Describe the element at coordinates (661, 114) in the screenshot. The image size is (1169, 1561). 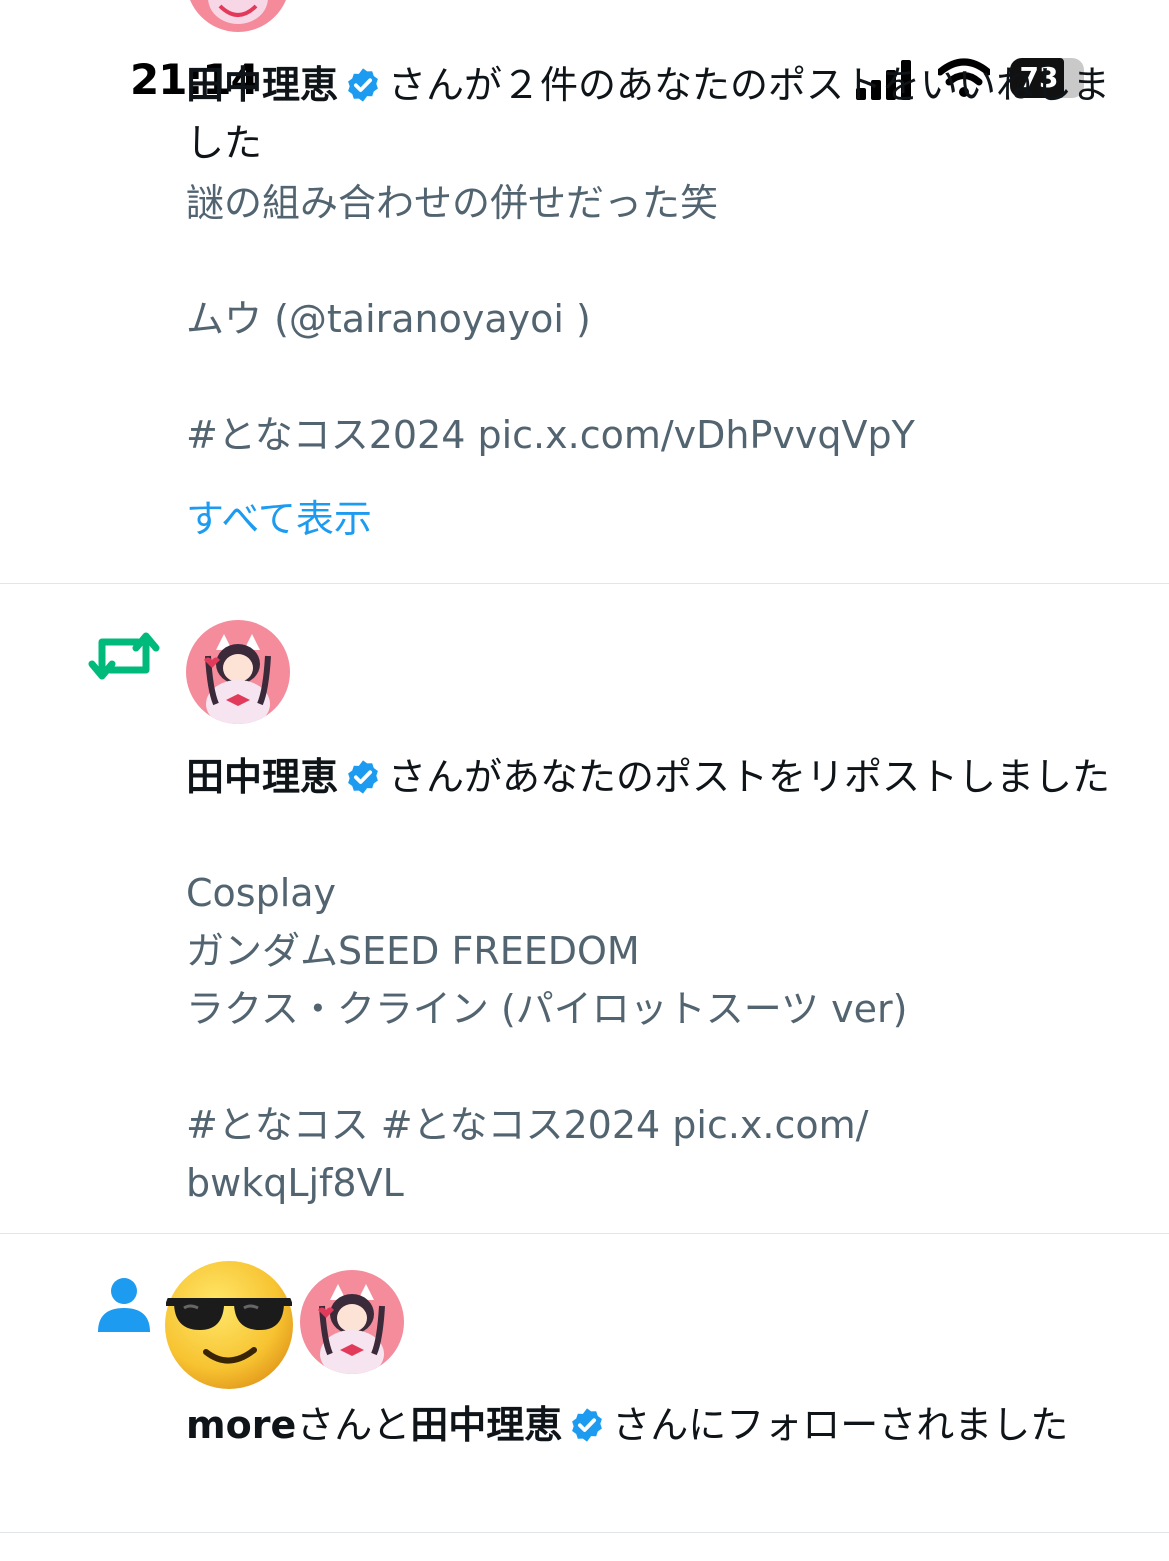
I see `notification-like-text: 田中理恵 さんが２件のあなたのポストをいいねしました` at that location.